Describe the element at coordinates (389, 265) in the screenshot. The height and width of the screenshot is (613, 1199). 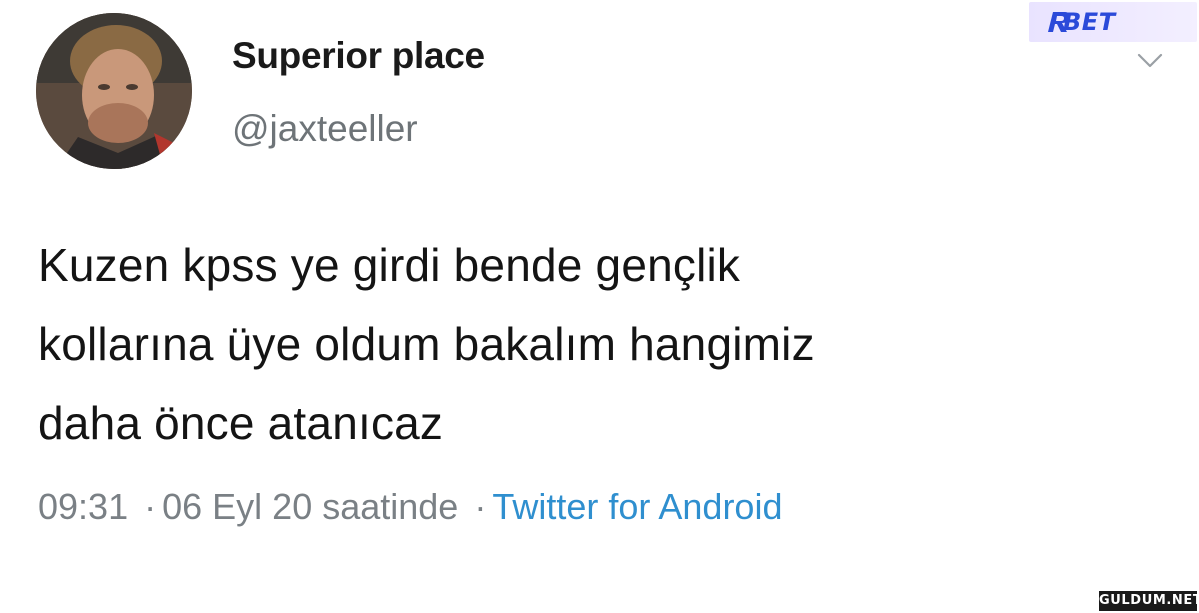
I see `tweet-text-line: Kuzen kpss ye girdi bende gençlik` at that location.